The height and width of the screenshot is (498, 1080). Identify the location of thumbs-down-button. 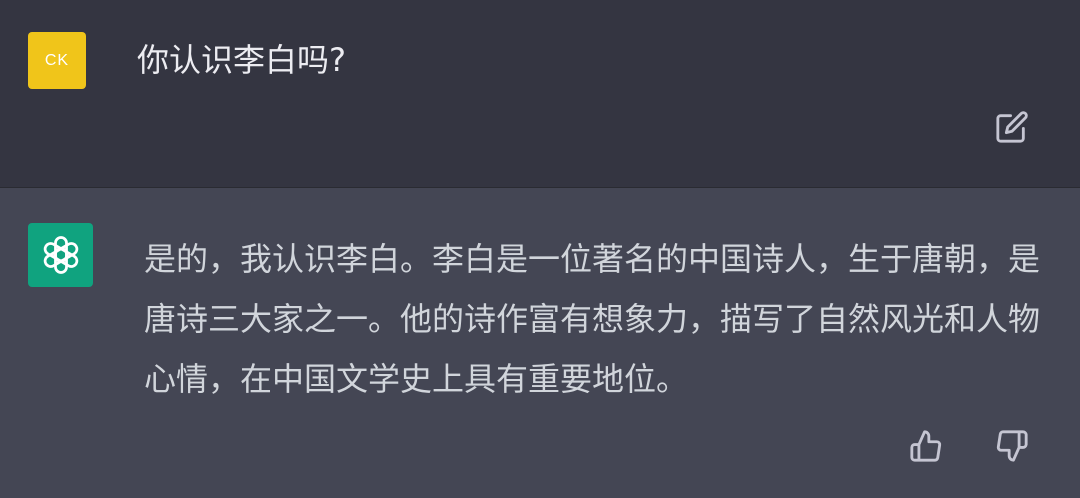
(1012, 446).